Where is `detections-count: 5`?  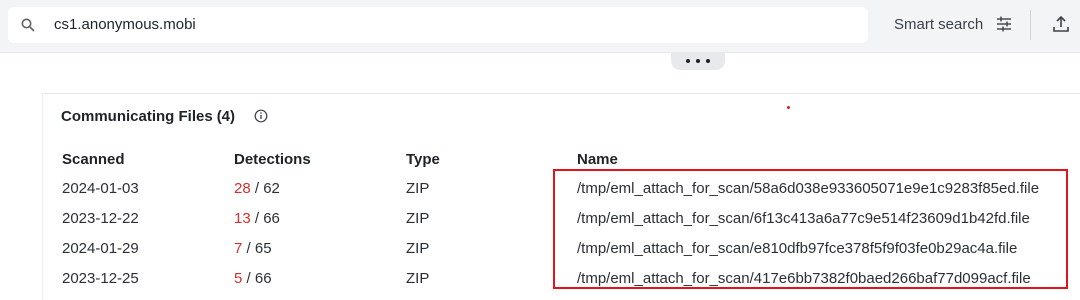
detections-count: 5 is located at coordinates (238, 278).